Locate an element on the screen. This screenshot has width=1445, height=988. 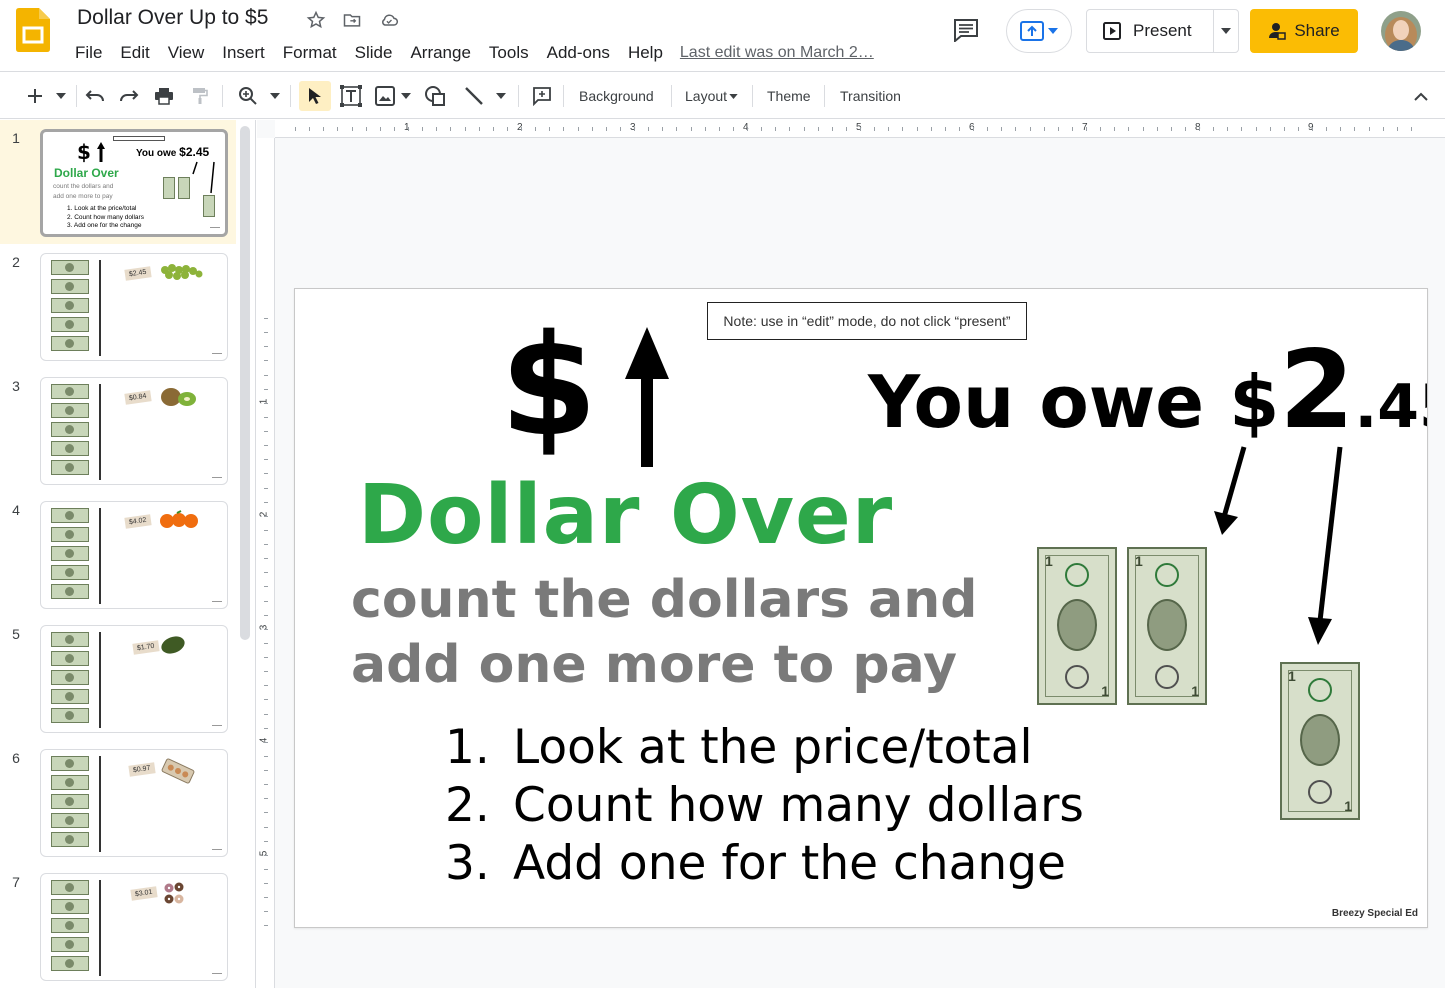
line-tool-dropdown is located at coordinates (501, 96).